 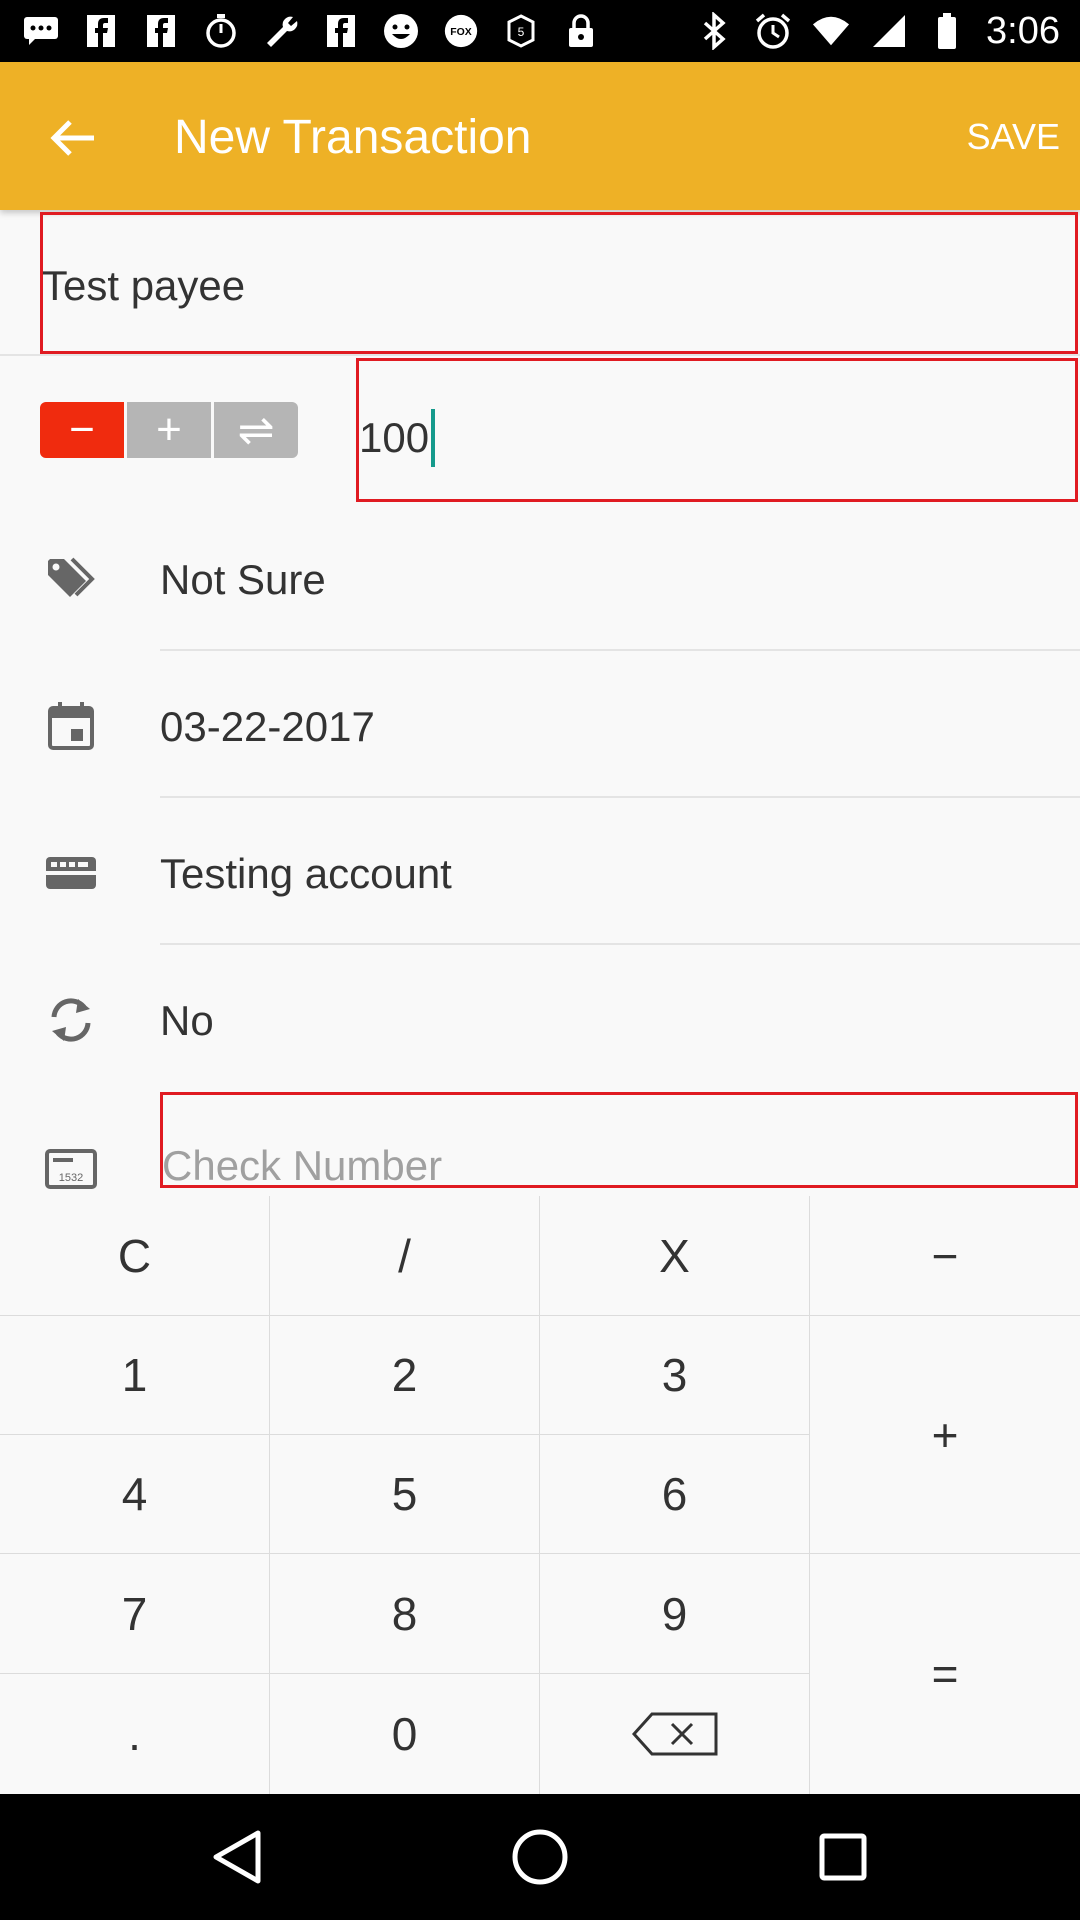 What do you see at coordinates (405, 1375) in the screenshot?
I see `key-2: 2` at bounding box center [405, 1375].